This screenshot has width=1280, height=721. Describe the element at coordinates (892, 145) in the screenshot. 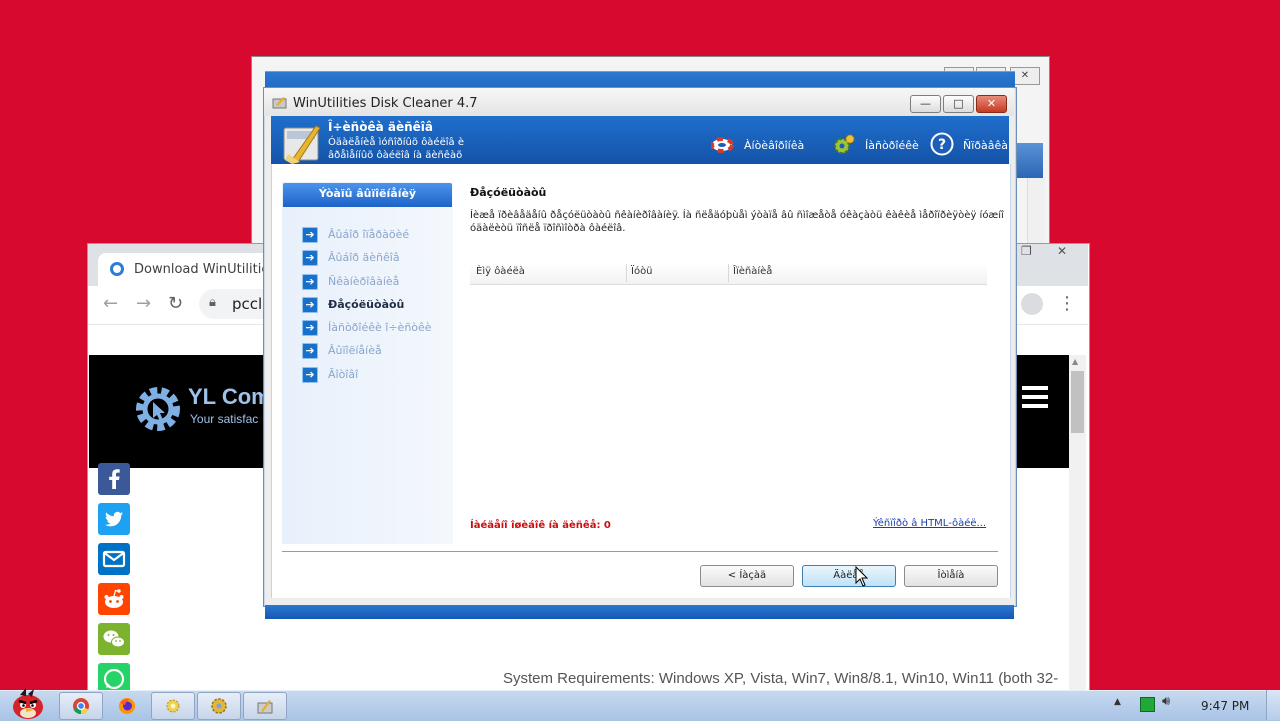

I see `toolbar-settings-label: Íàñòðîéêè` at that location.